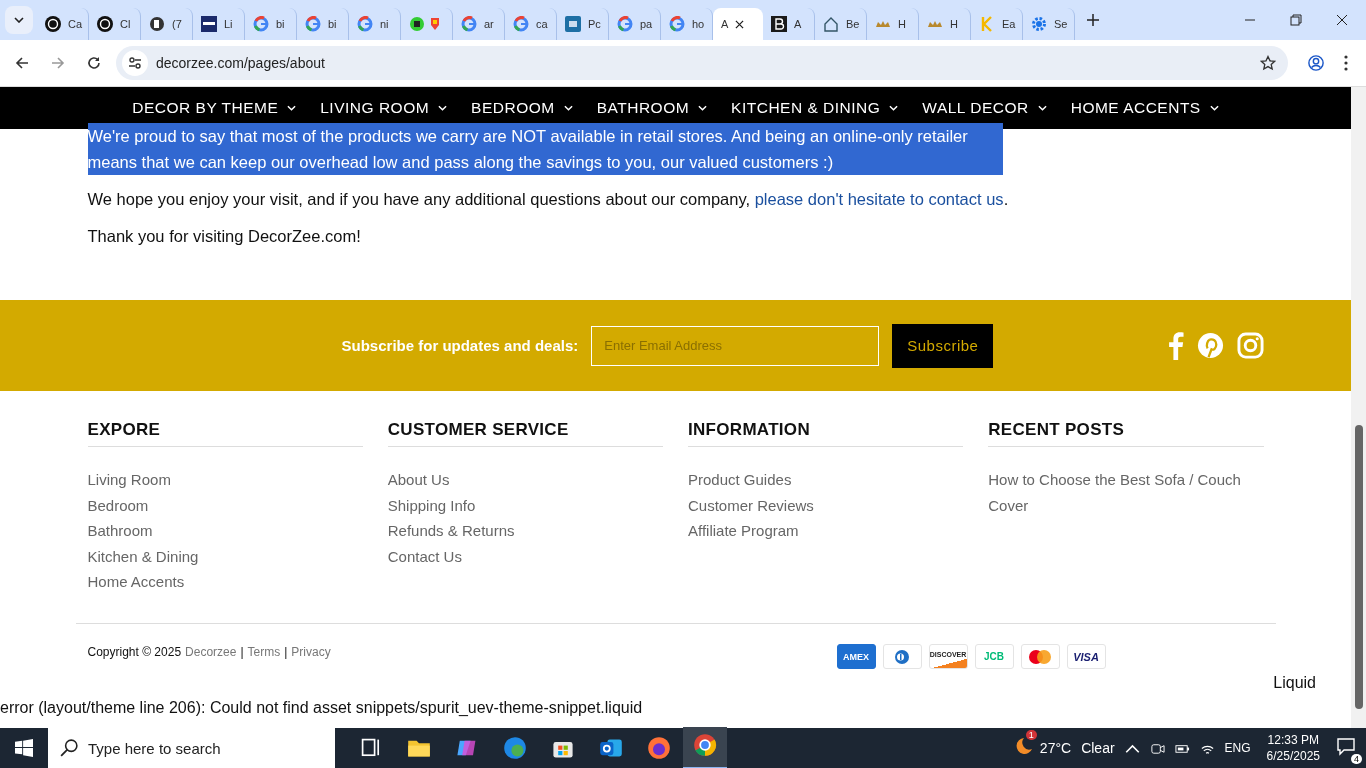 This screenshot has width=1366, height=768. What do you see at coordinates (1055, 748) in the screenshot?
I see `temperature-text: 27°C` at bounding box center [1055, 748].